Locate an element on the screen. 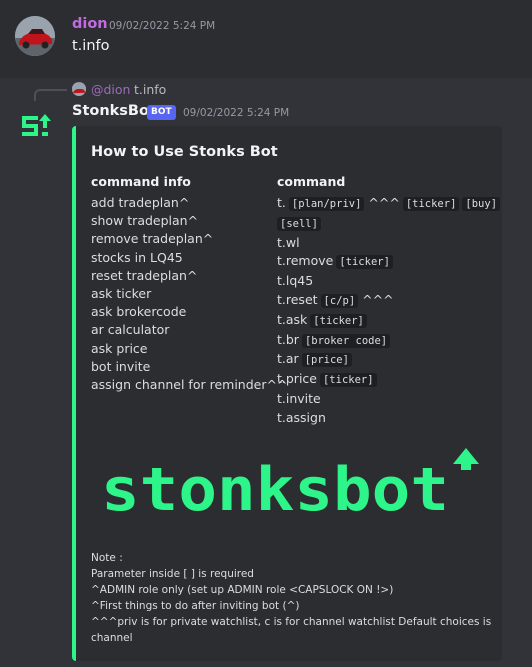 Image resolution: width=532 pixels, height=667 pixels. command-text: t.assign is located at coordinates (301, 417).